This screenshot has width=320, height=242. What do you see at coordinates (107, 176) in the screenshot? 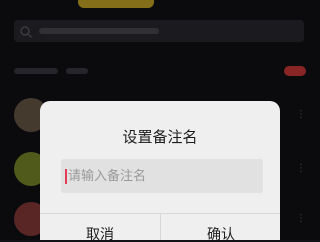
I see `remark-name-placeholder: 请输入备注名` at bounding box center [107, 176].